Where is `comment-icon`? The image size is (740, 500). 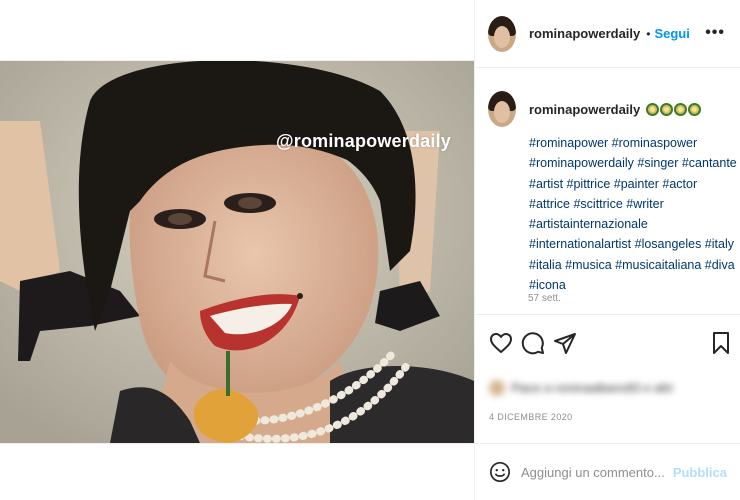
comment-icon is located at coordinates (533, 343).